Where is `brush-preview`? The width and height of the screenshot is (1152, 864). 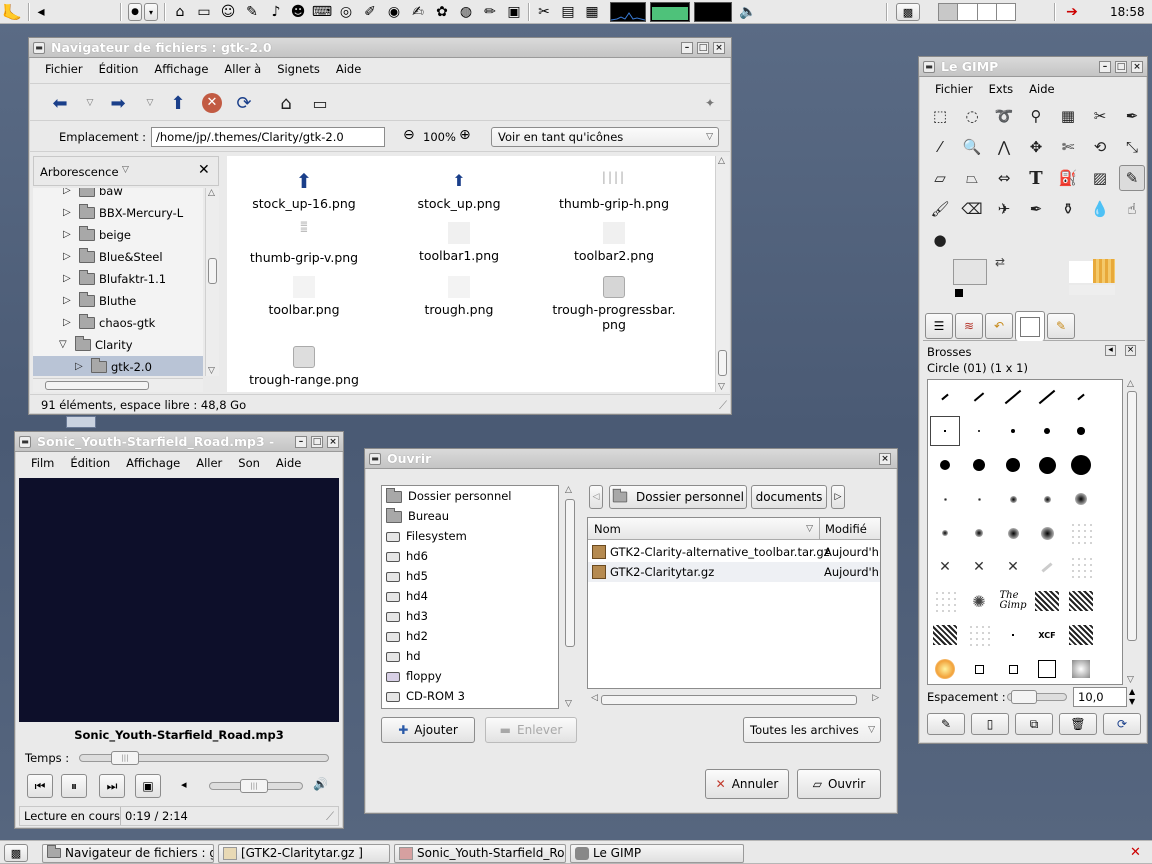 brush-preview is located at coordinates (1081, 272).